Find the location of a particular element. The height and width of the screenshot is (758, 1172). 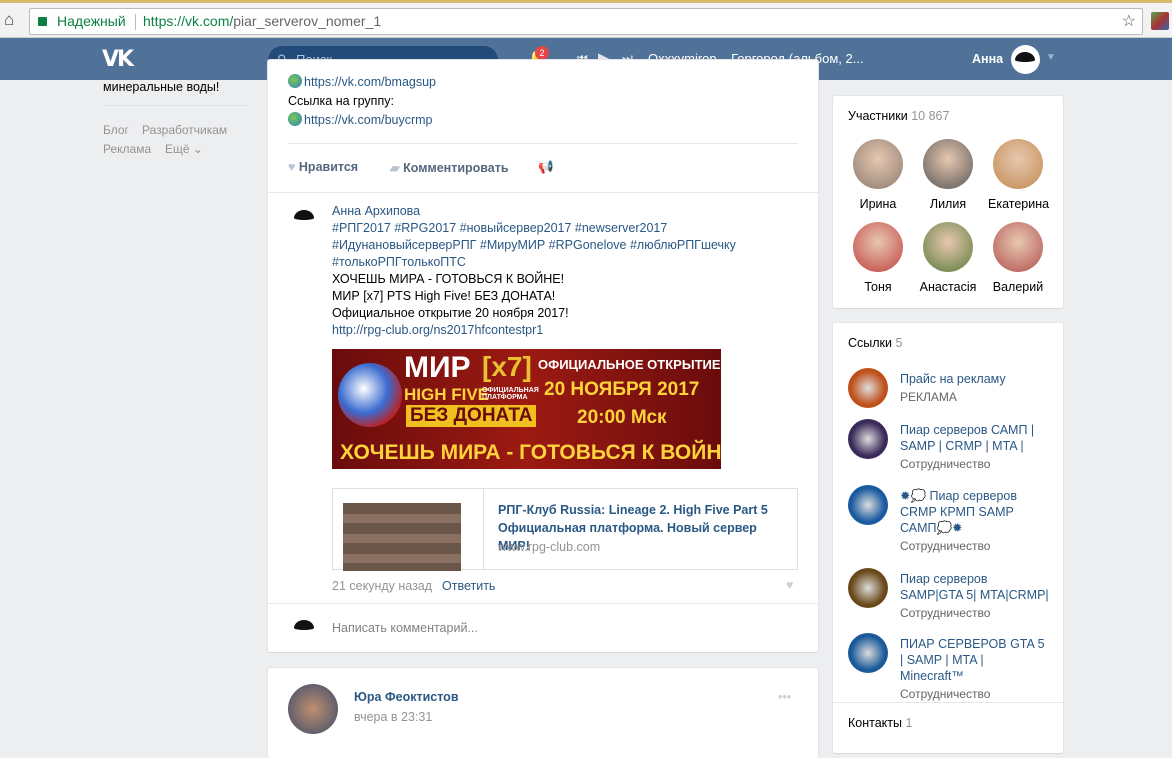

post-time: вчера в 23:31 is located at coordinates (393, 717).